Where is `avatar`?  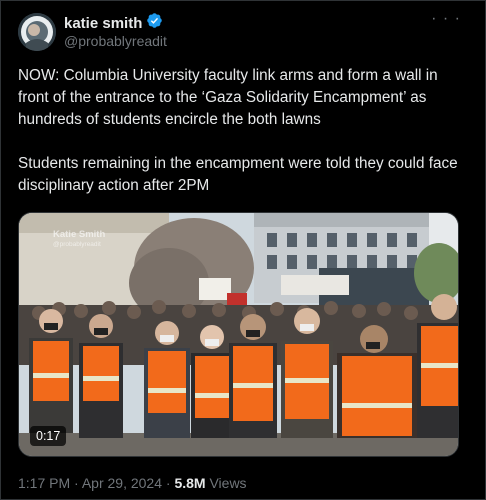 avatar is located at coordinates (37, 32).